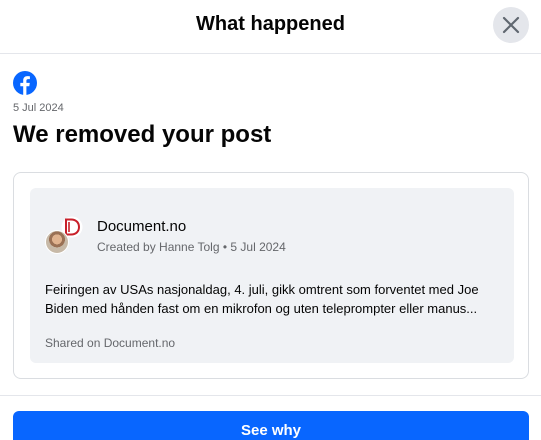 This screenshot has width=541, height=440. I want to click on close-button, so click(511, 25).